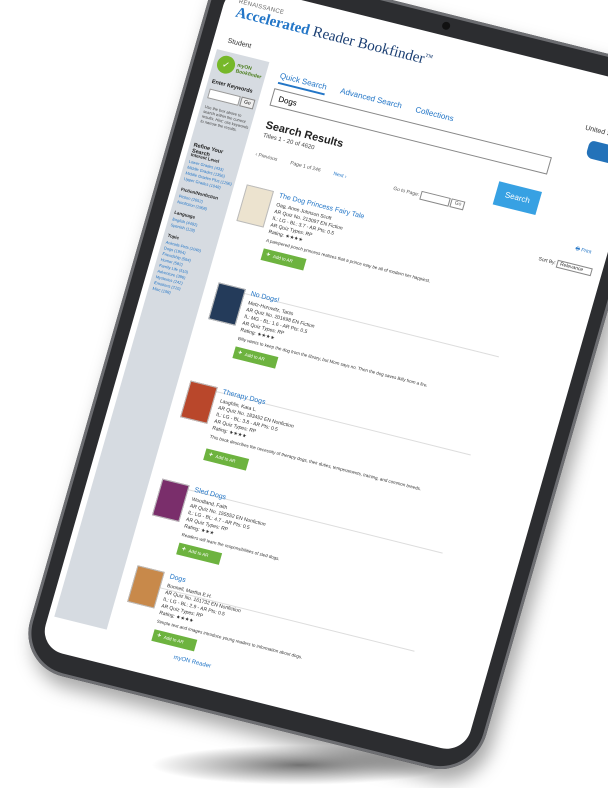  What do you see at coordinates (596, 152) in the screenshot?
I see `us-map-icon` at bounding box center [596, 152].